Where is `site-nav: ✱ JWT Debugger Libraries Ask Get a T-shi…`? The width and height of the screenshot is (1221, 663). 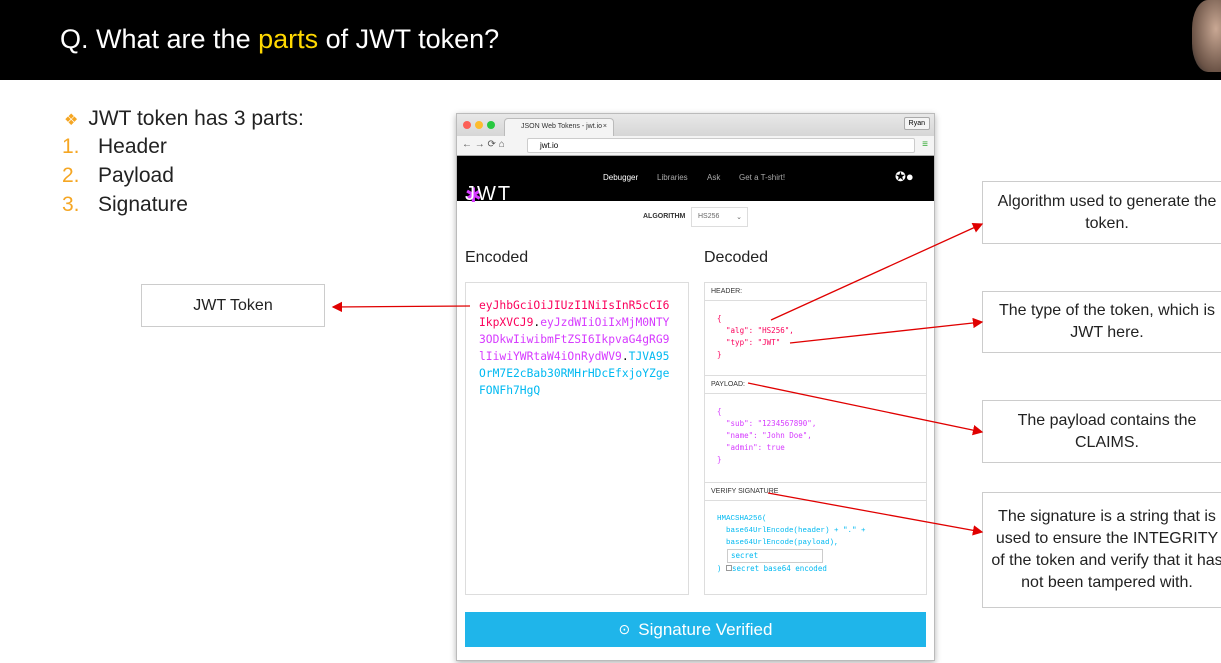 site-nav: ✱ JWT Debugger Libraries Ask Get a T-shi… is located at coordinates (695, 181).